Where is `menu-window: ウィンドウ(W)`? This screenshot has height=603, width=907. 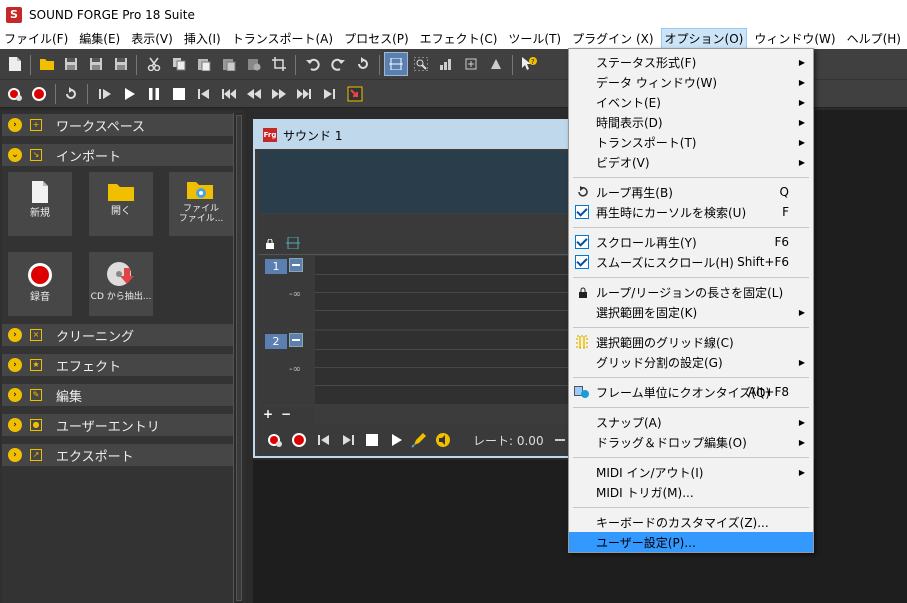 menu-window: ウィンドウ(W) is located at coordinates (794, 39).